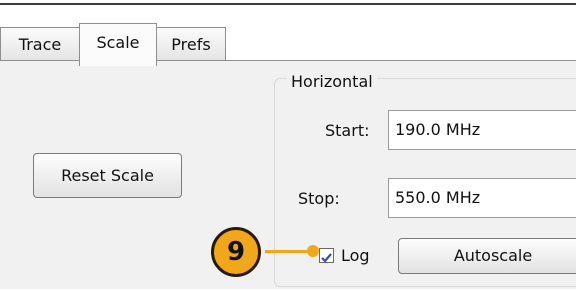 This screenshot has width=576, height=291. What do you see at coordinates (438, 129) in the screenshot?
I see `start-value: 190.0 MHz` at bounding box center [438, 129].